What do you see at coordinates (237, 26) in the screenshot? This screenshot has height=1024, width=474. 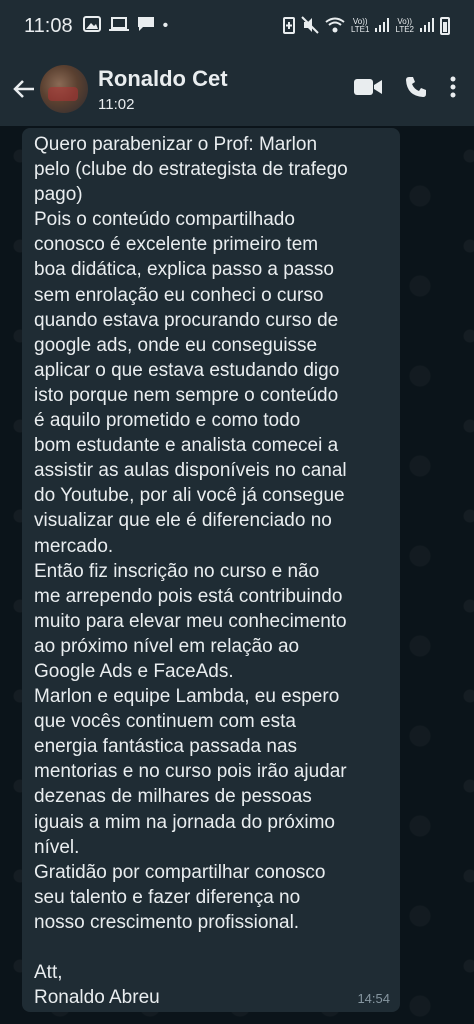 I see `status-bar: 11:08 • Vo)) LTE1 Vo)) LTE2` at bounding box center [237, 26].